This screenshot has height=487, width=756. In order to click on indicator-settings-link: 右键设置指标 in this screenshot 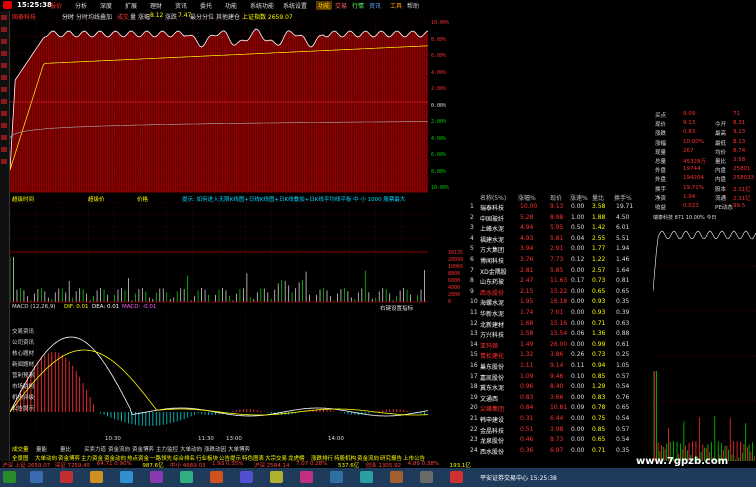, I will do `click(396, 308)`.